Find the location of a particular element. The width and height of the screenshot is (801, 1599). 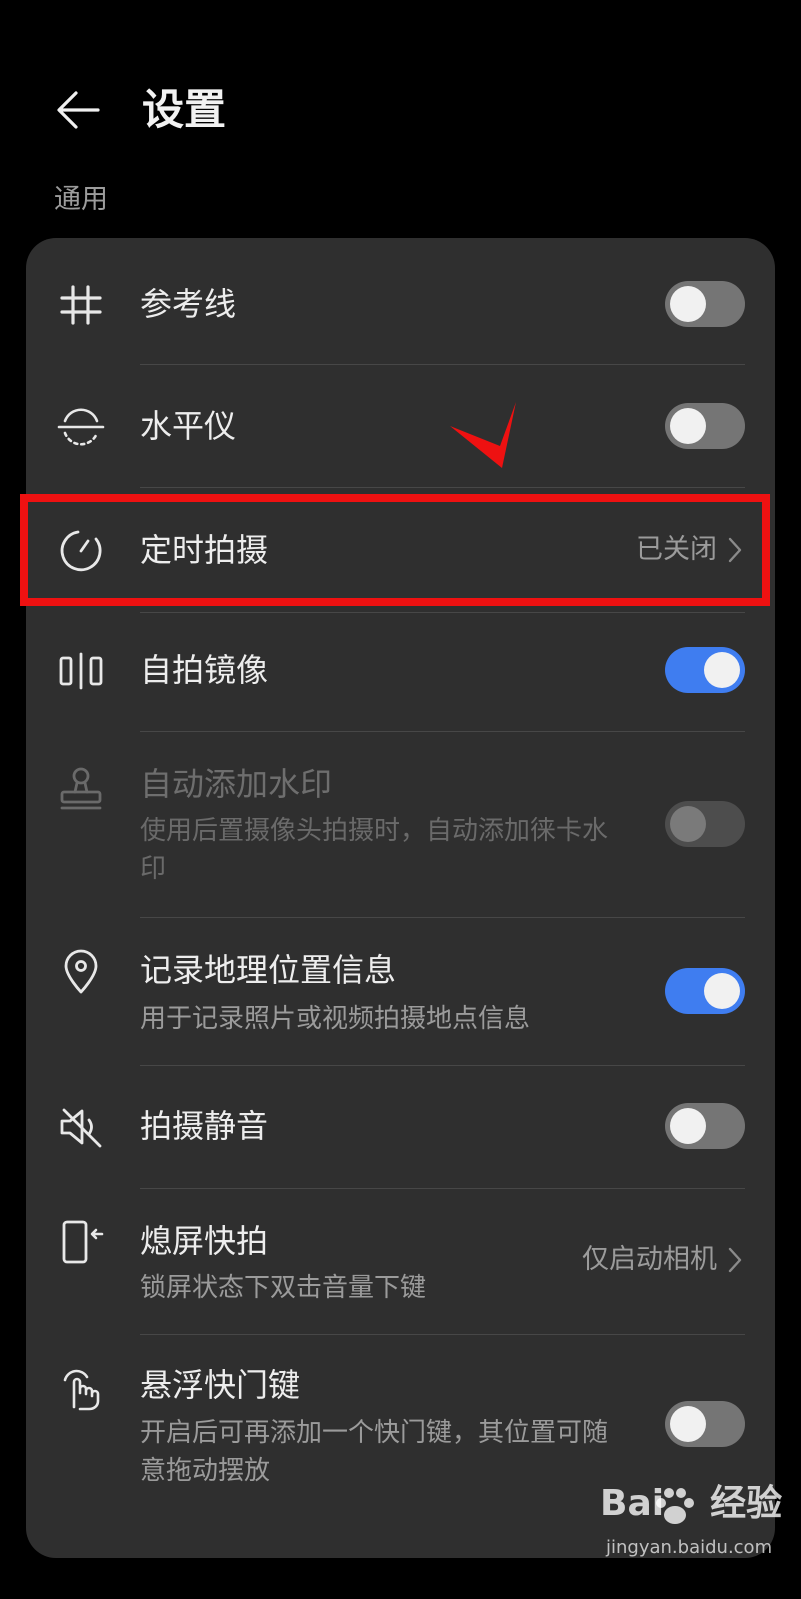

setting-description: 用于记录照片或视频拍摄地点信息 is located at coordinates (335, 1019).